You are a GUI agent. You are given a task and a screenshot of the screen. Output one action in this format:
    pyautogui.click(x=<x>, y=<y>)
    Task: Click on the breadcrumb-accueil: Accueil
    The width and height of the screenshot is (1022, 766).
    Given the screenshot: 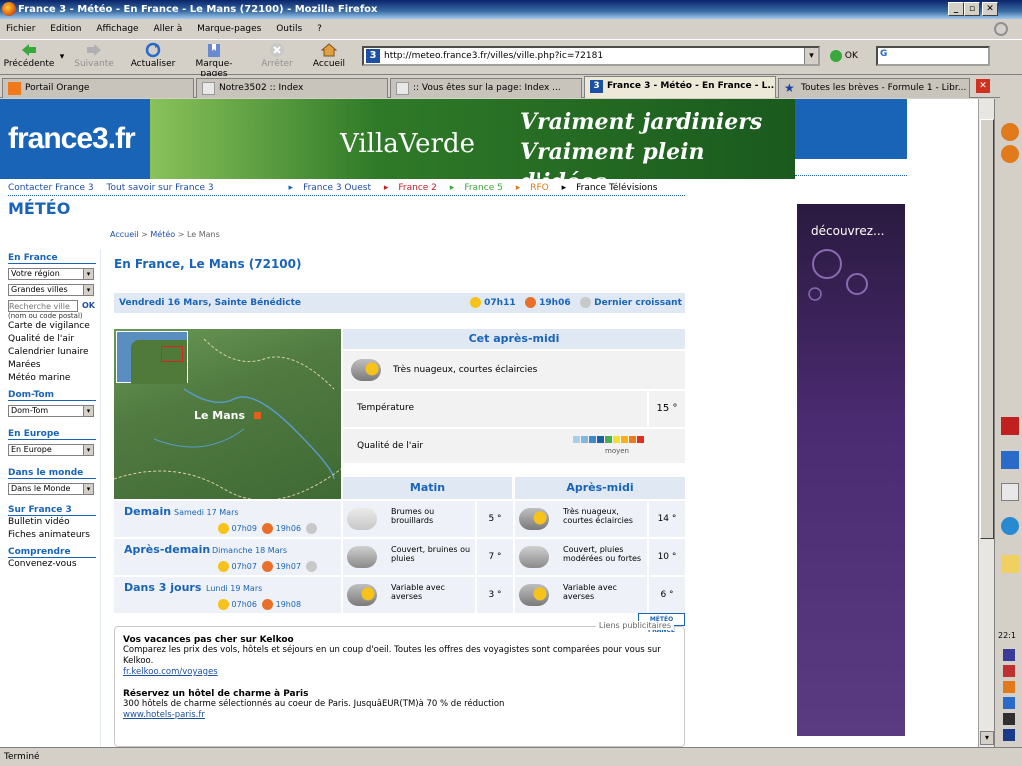 What is the action you would take?
    pyautogui.click(x=124, y=234)
    